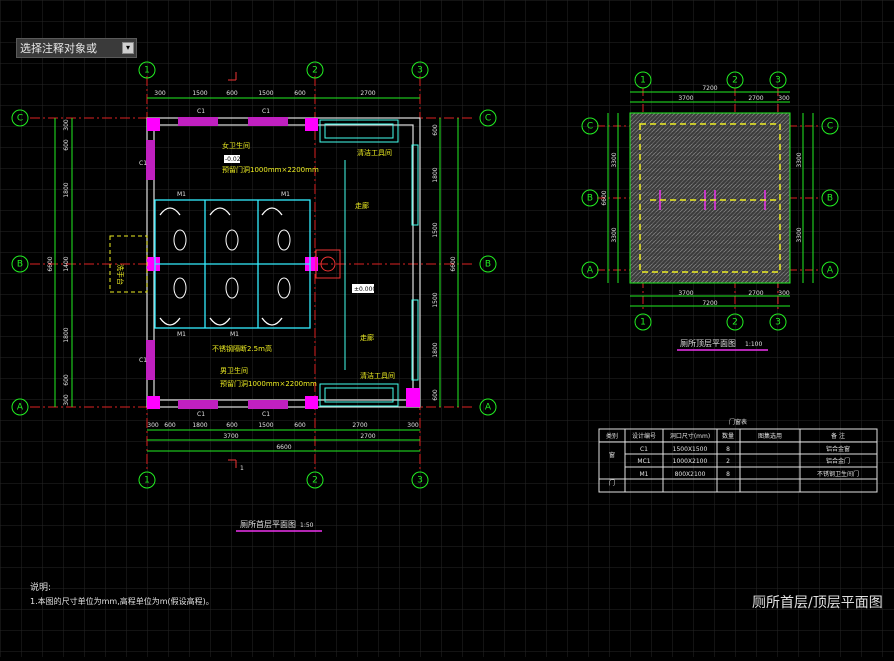 The width and height of the screenshot is (894, 661). Describe the element at coordinates (612, 455) in the screenshot. I see `table-cell: 窗` at that location.